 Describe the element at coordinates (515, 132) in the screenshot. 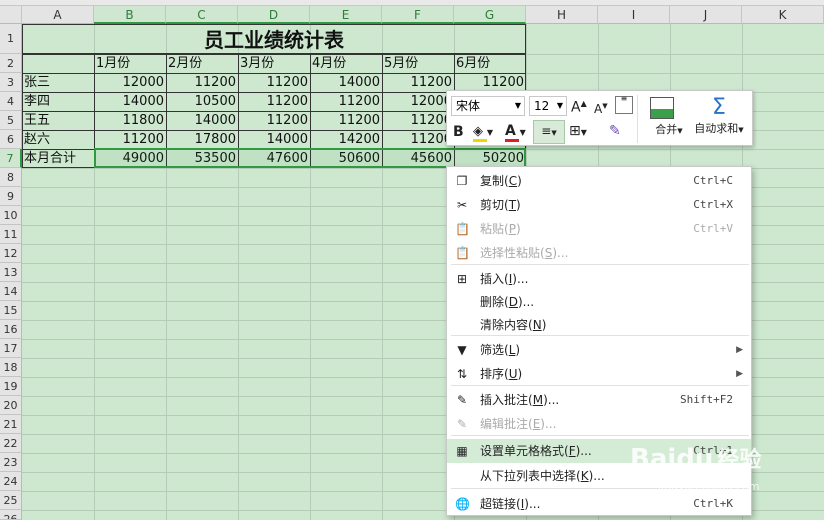

I see `font-color-button: A ▼` at that location.